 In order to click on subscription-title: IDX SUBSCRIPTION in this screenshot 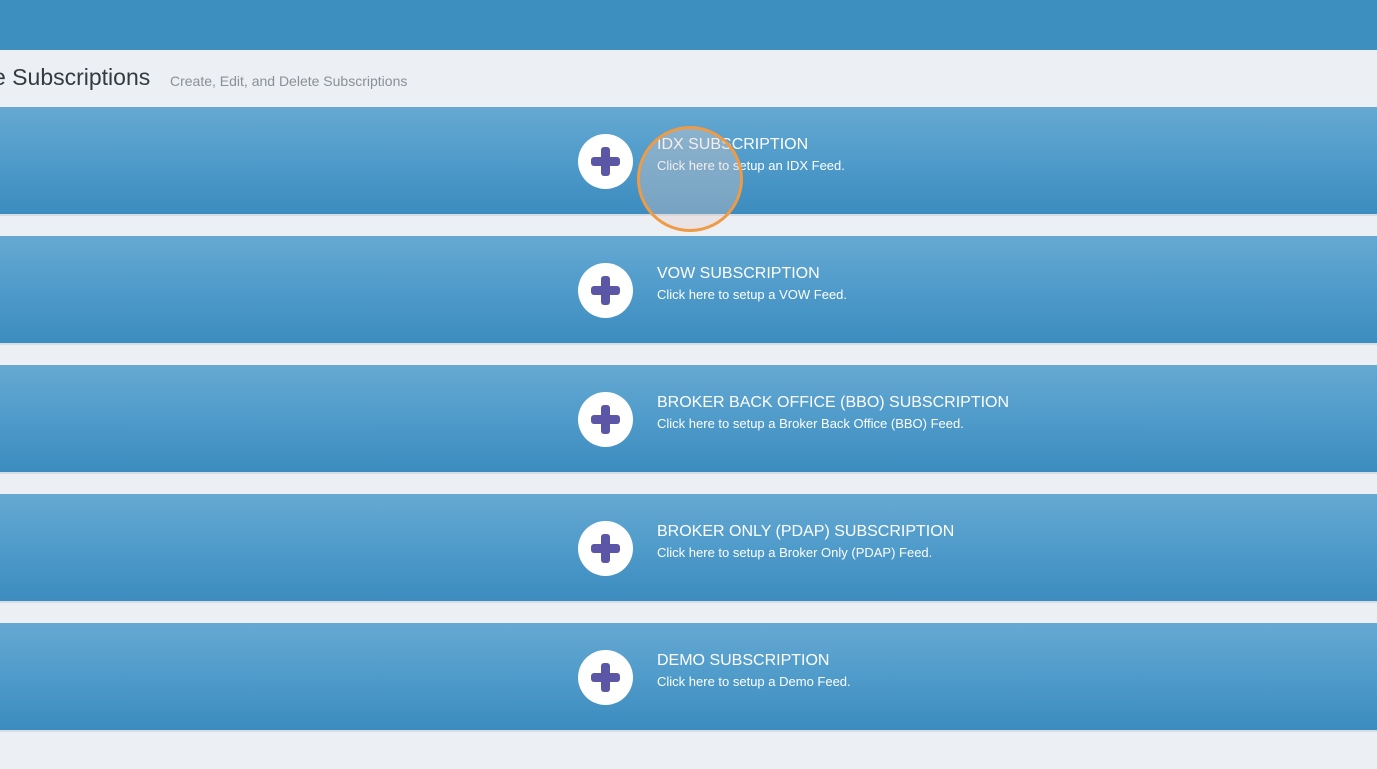, I will do `click(733, 144)`.